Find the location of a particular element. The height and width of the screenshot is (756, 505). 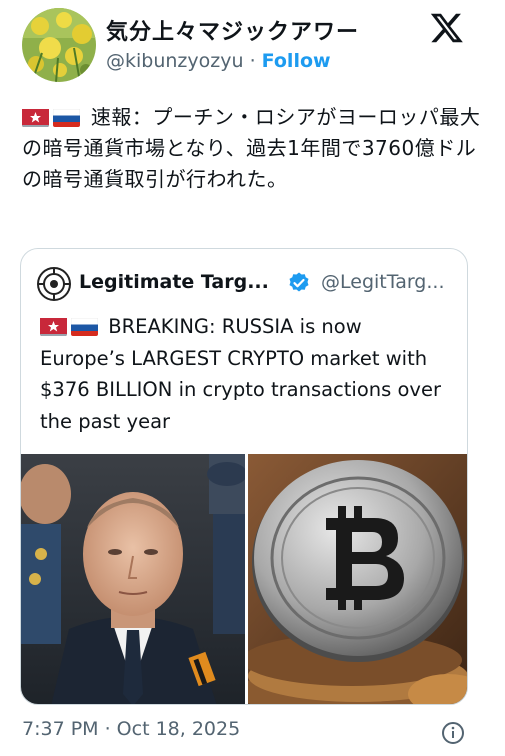

tweet-header: 気分上々マジックアワー @kibunzyozyu · Follow is located at coordinates (252, 50).